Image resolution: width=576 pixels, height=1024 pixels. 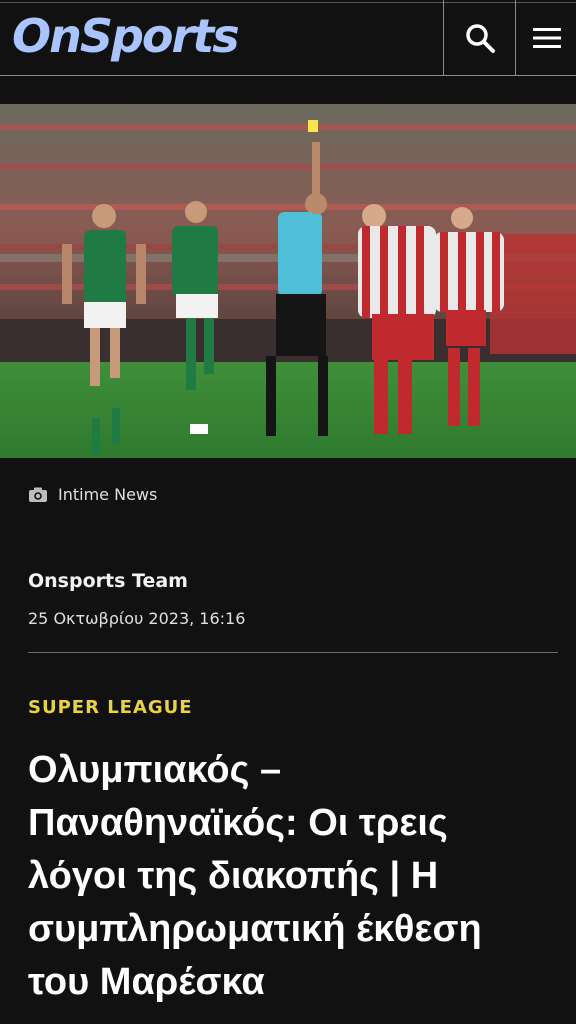 What do you see at coordinates (110, 707) in the screenshot?
I see `article-category: SUPER LEAGUE` at bounding box center [110, 707].